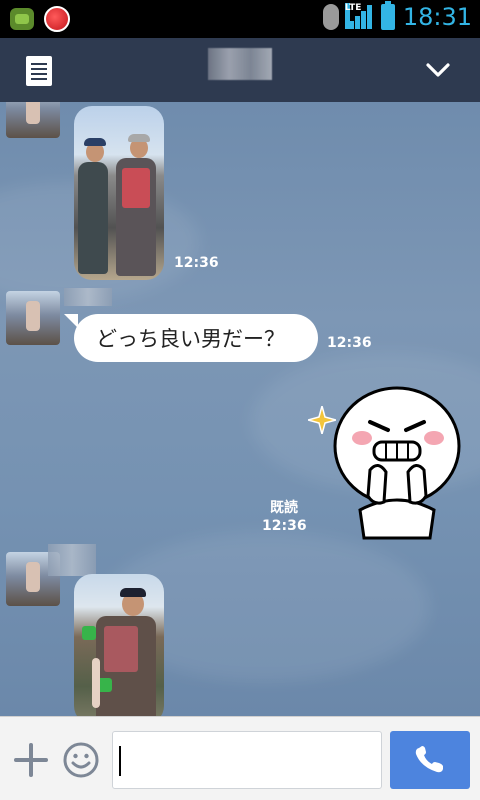 The height and width of the screenshot is (800, 480). I want to click on message-composer, so click(240, 758).